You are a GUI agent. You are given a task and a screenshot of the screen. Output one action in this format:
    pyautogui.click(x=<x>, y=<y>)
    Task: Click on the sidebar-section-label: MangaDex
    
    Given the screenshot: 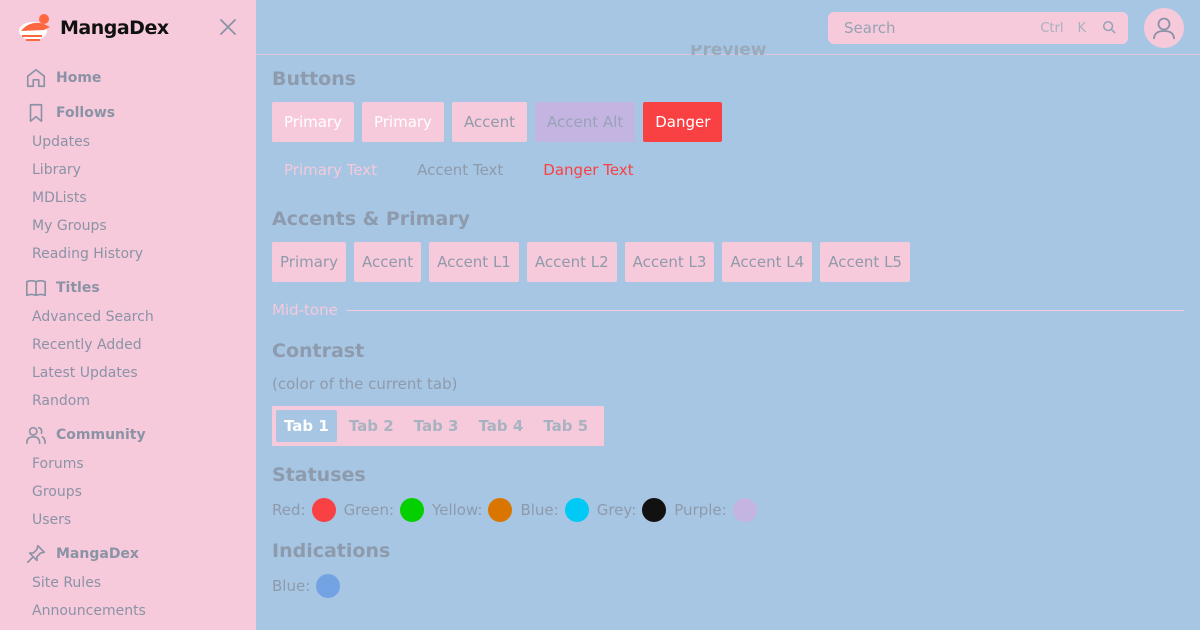 What is the action you would take?
    pyautogui.click(x=97, y=554)
    